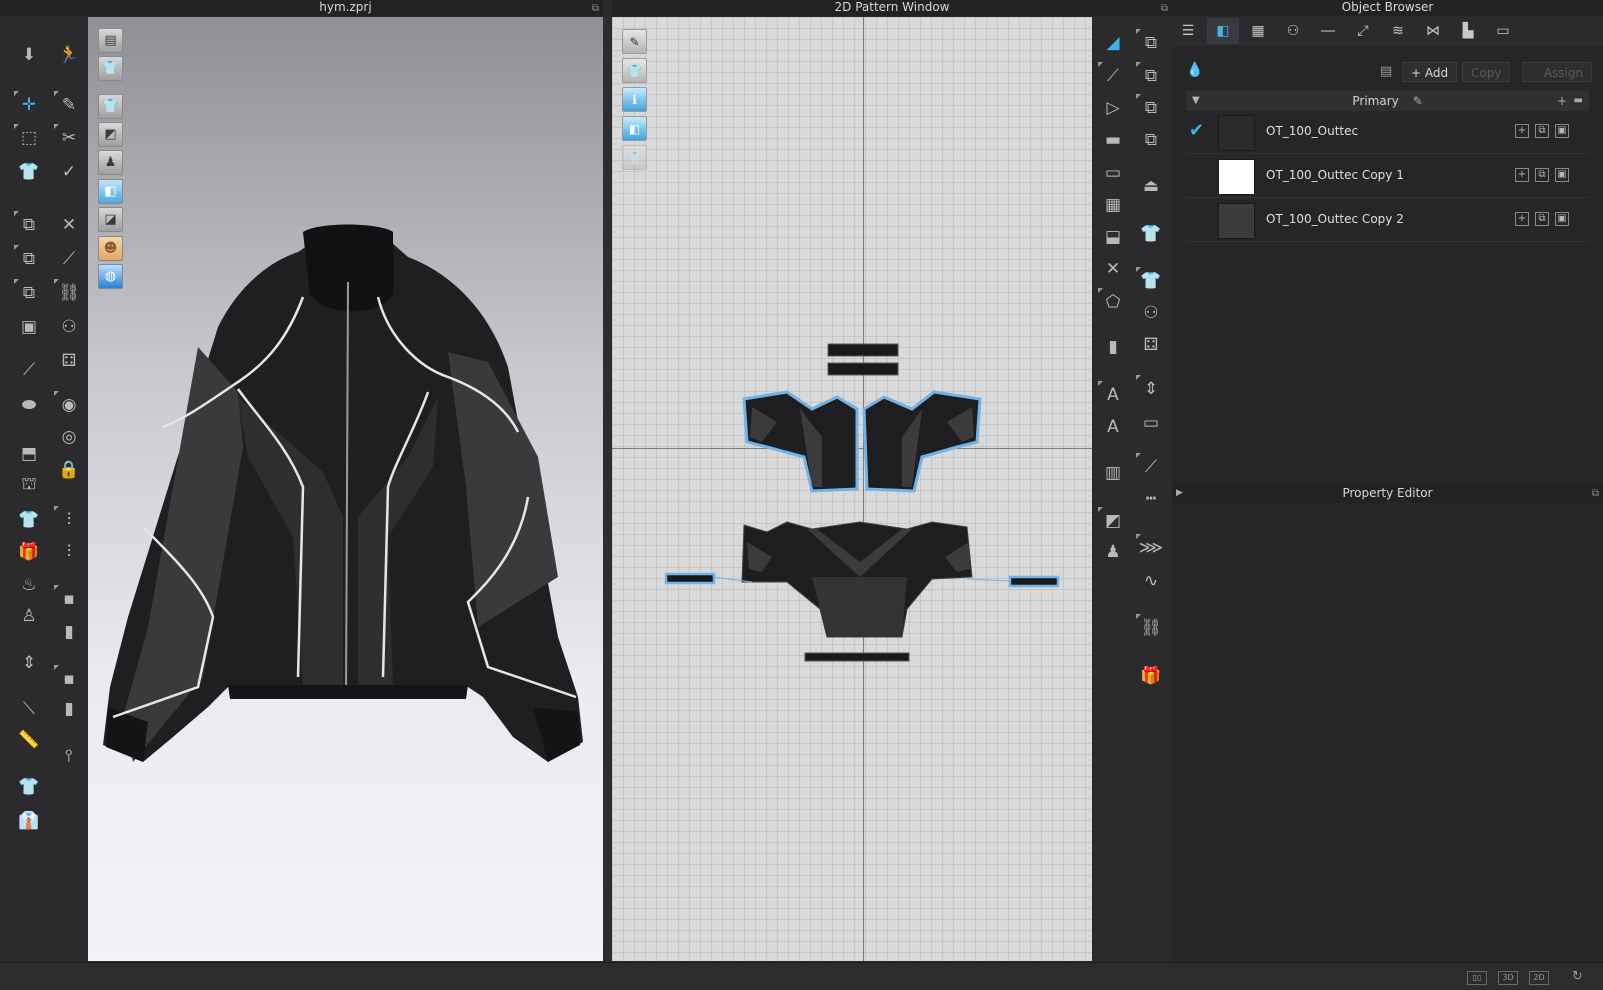 The image size is (1603, 990). I want to click on trace-icon: ⬓, so click(1113, 237).